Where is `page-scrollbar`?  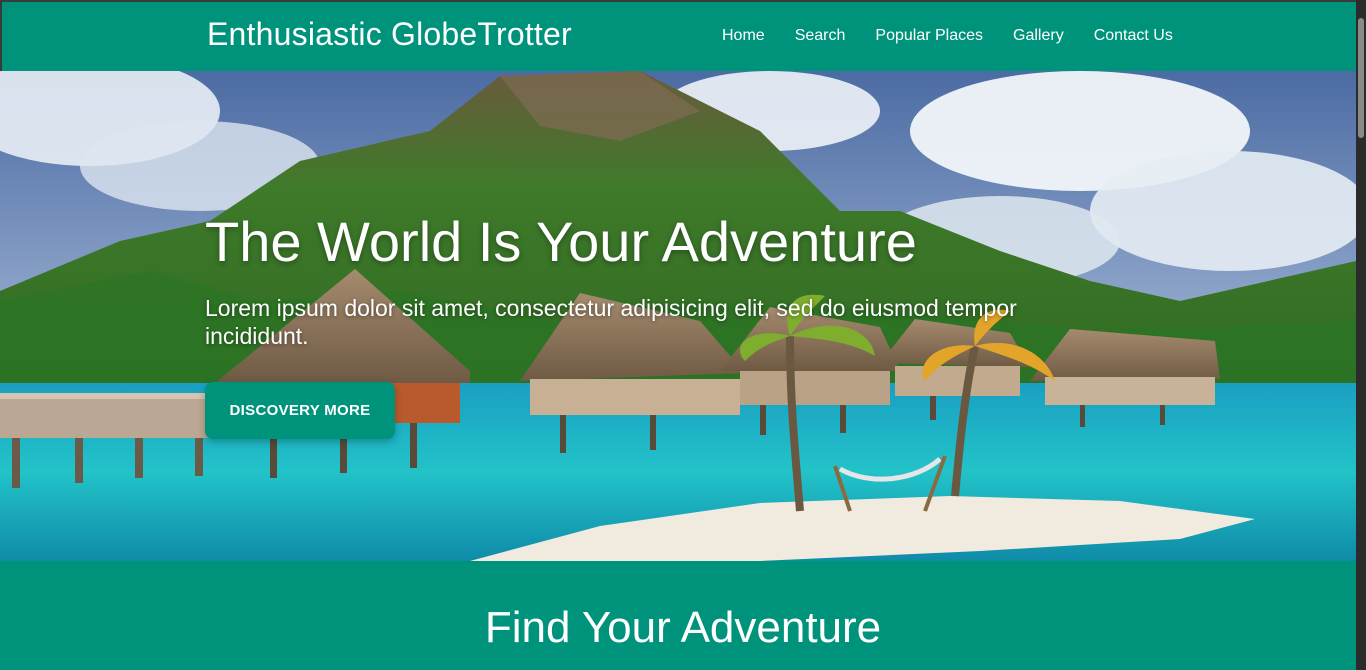
page-scrollbar is located at coordinates (1361, 335).